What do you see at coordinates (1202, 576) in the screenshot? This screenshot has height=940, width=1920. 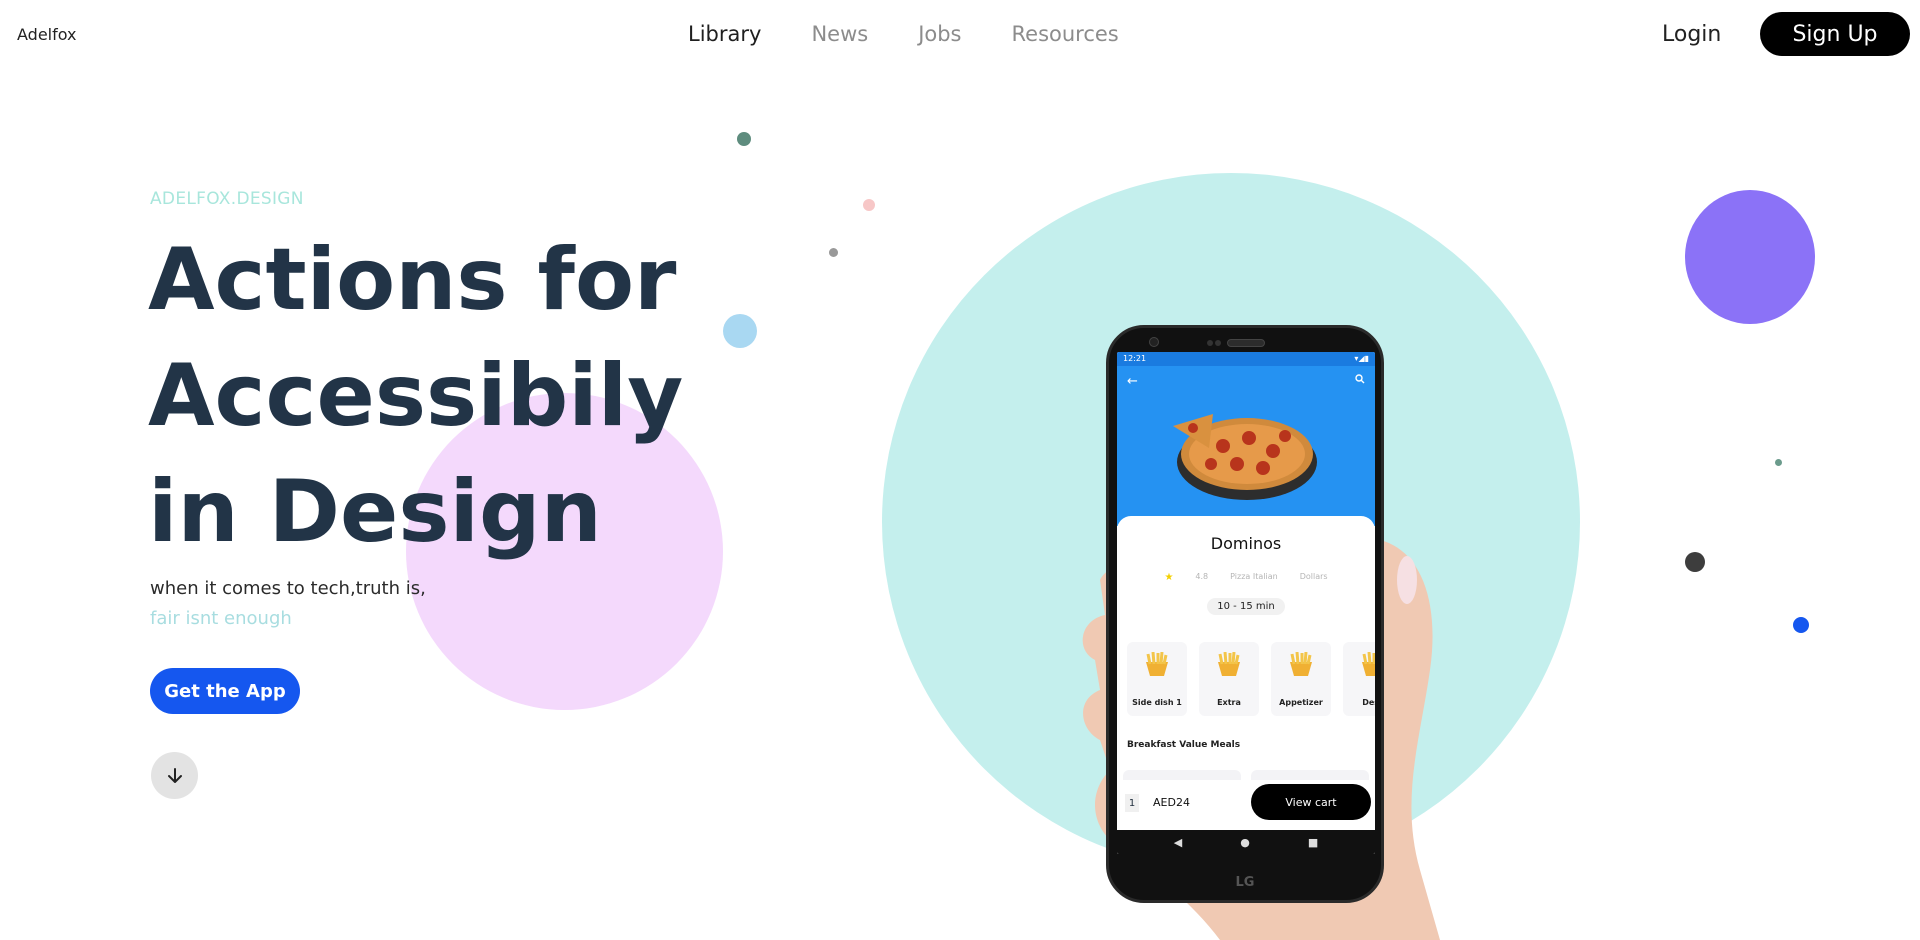 I see `rating: 4.8` at bounding box center [1202, 576].